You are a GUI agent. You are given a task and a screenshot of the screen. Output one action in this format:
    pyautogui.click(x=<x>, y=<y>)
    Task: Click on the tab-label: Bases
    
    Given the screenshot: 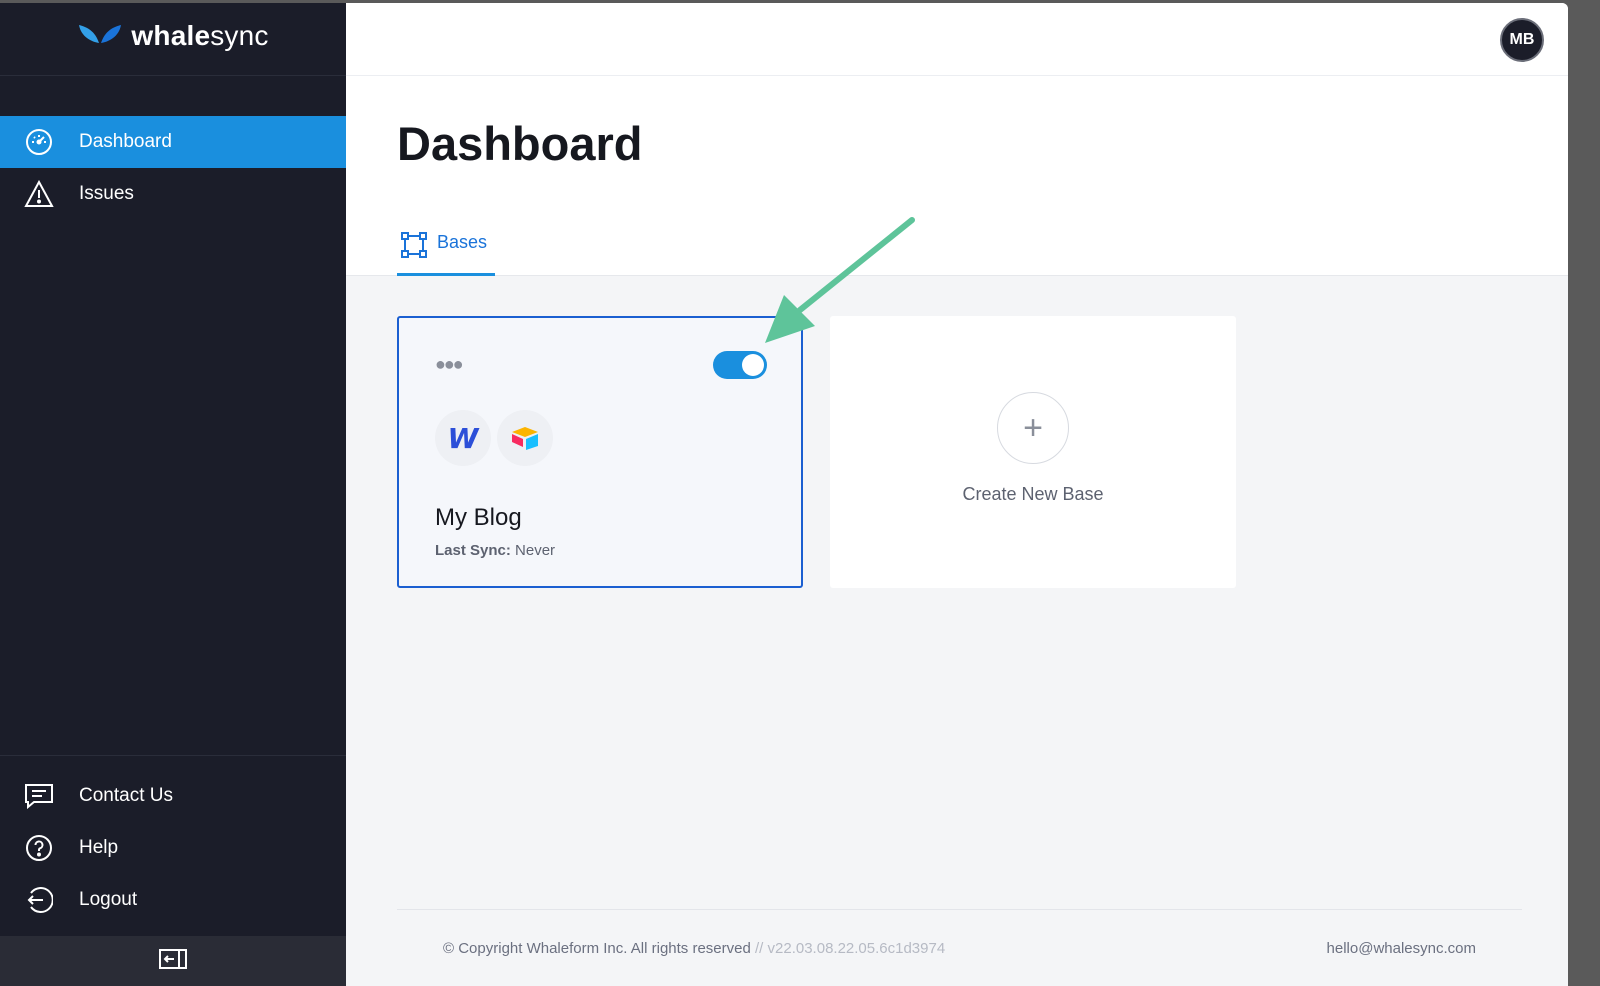 What is the action you would take?
    pyautogui.click(x=462, y=242)
    